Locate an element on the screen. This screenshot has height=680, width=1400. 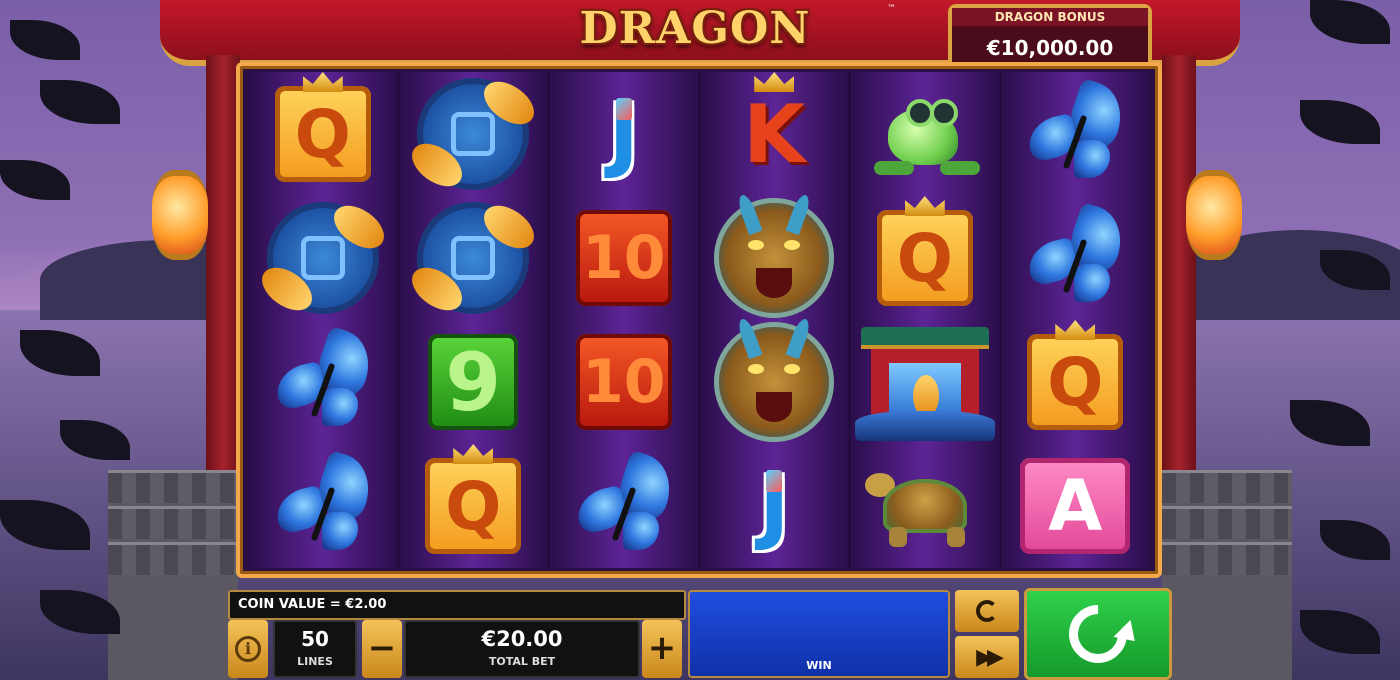
total-bet-value: €20.00 is located at coordinates (522, 639).